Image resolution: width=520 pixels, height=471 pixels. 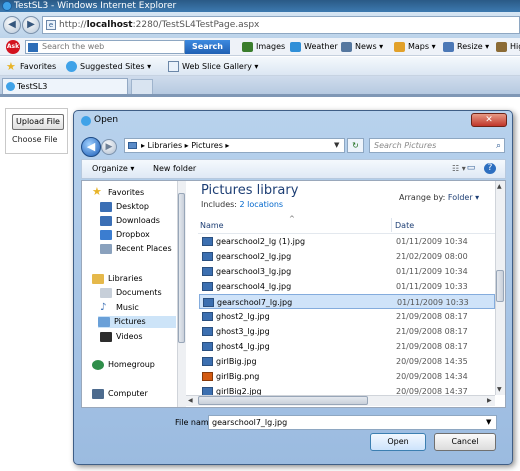 What do you see at coordinates (466, 47) in the screenshot?
I see `ask-resize-button: Resize ▾` at bounding box center [466, 47].